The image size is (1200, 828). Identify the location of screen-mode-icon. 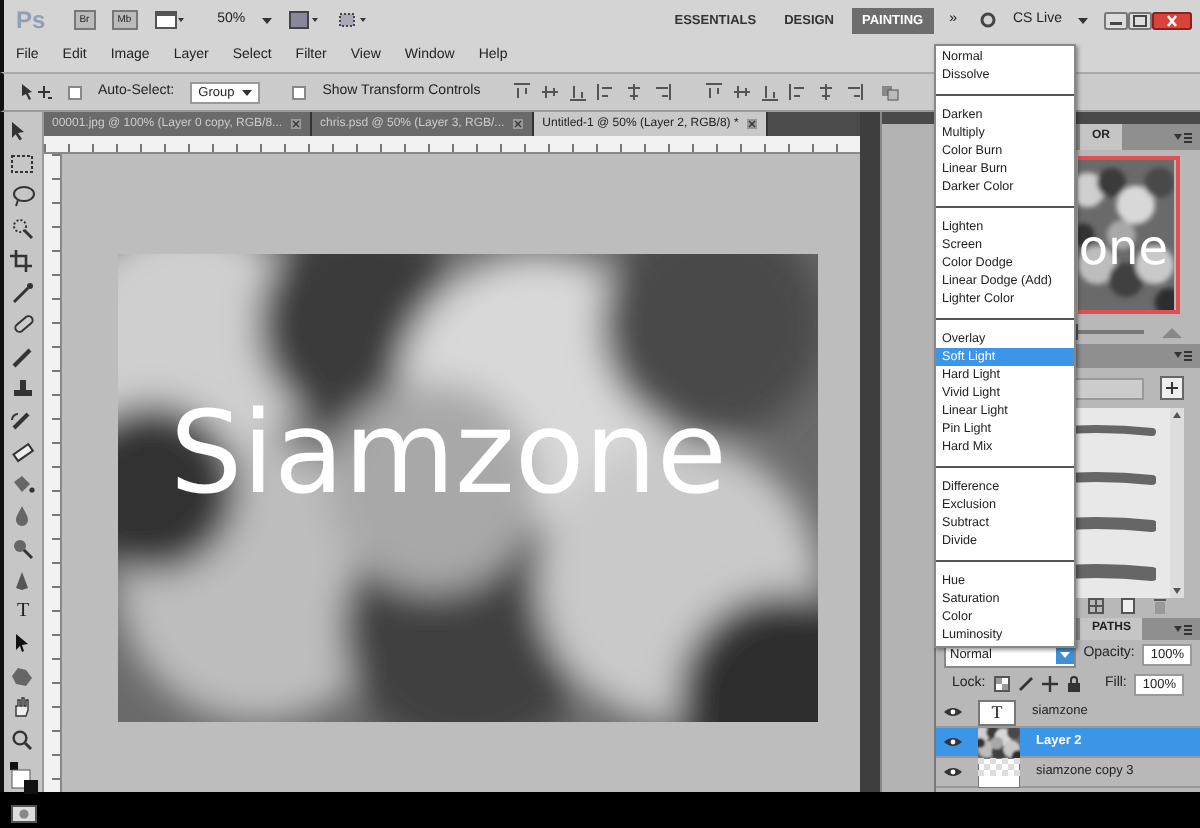
(351, 20).